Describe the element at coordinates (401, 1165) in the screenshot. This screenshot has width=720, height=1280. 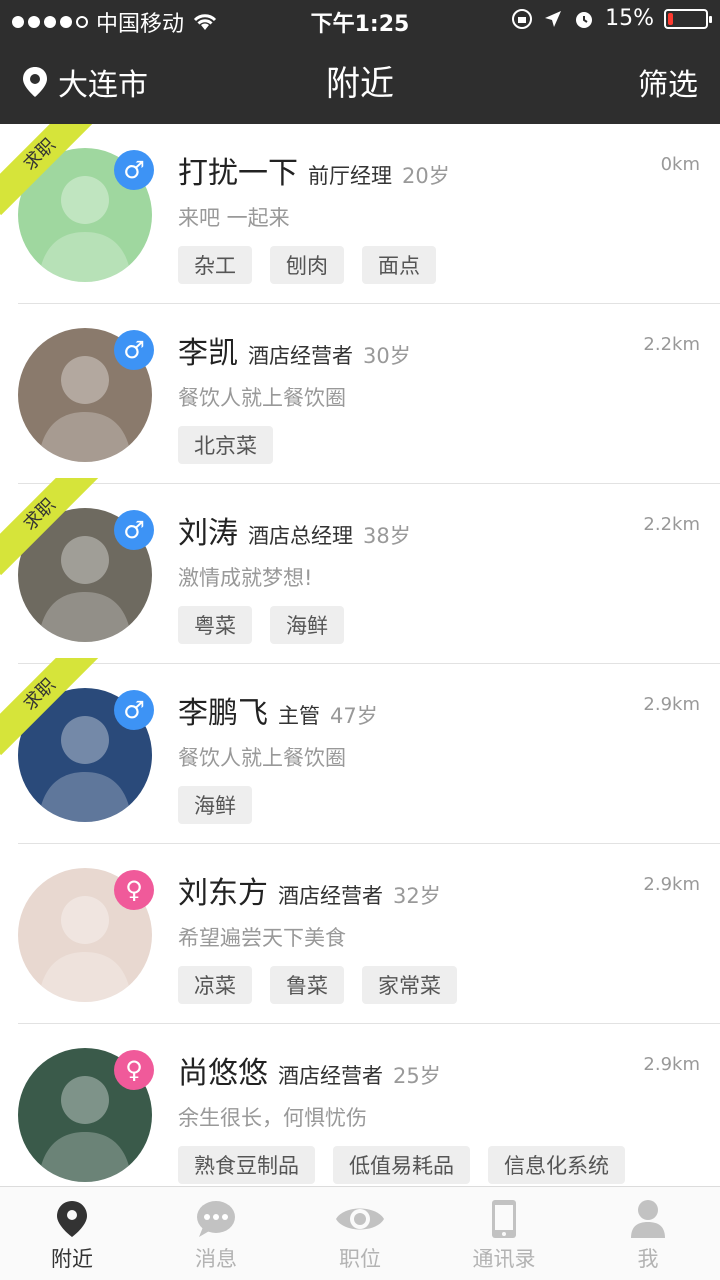
I see `cuisine-tag: 低值易耗品` at that location.